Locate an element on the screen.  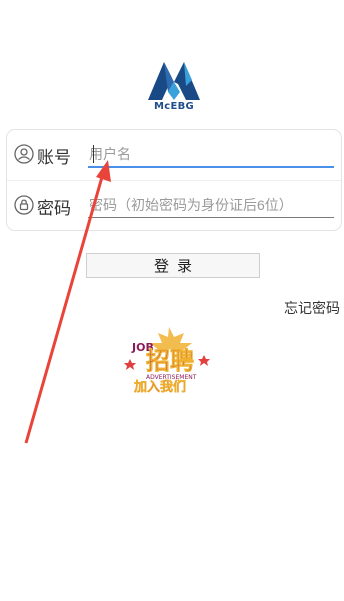
recruitment-badge: JOB 招聘 ADVERTISEMENT 加入我们 is located at coordinates (169, 360).